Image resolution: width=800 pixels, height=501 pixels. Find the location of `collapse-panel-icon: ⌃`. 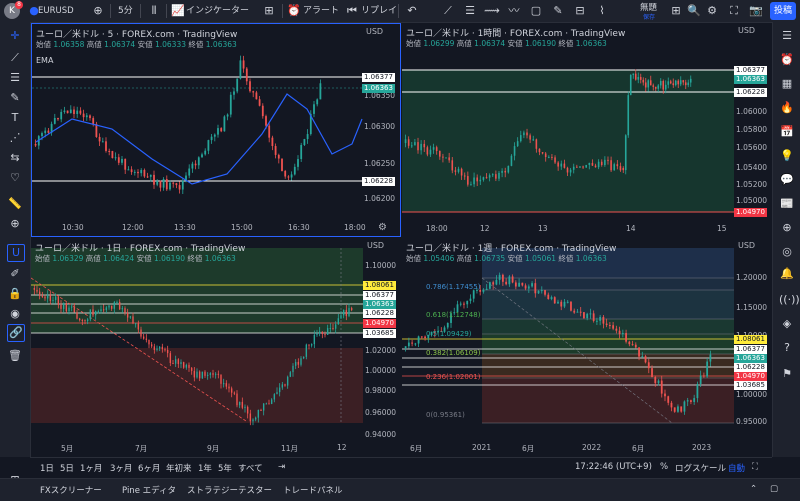

collapse-panel-icon: ⌃ is located at coordinates (753, 489).